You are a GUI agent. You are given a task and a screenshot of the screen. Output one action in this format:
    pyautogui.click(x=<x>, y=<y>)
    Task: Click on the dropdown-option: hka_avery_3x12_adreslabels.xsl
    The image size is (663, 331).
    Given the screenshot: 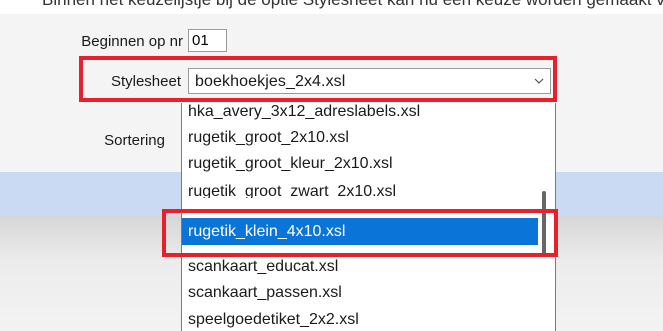 What is the action you would take?
    pyautogui.click(x=360, y=114)
    